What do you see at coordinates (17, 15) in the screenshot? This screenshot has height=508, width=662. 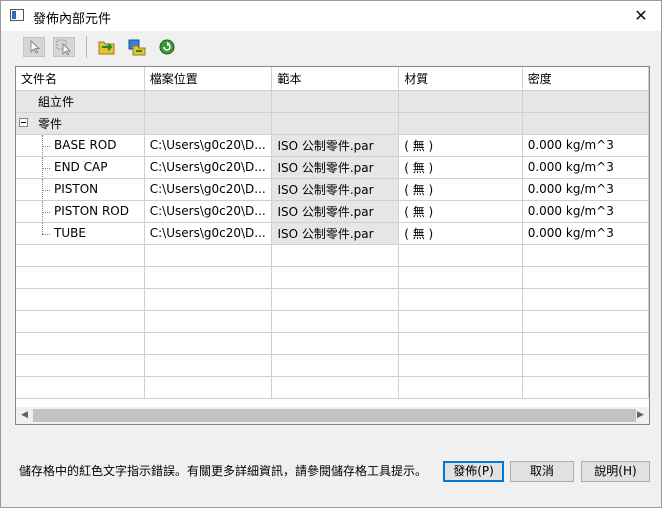 I see `window-icon` at bounding box center [17, 15].